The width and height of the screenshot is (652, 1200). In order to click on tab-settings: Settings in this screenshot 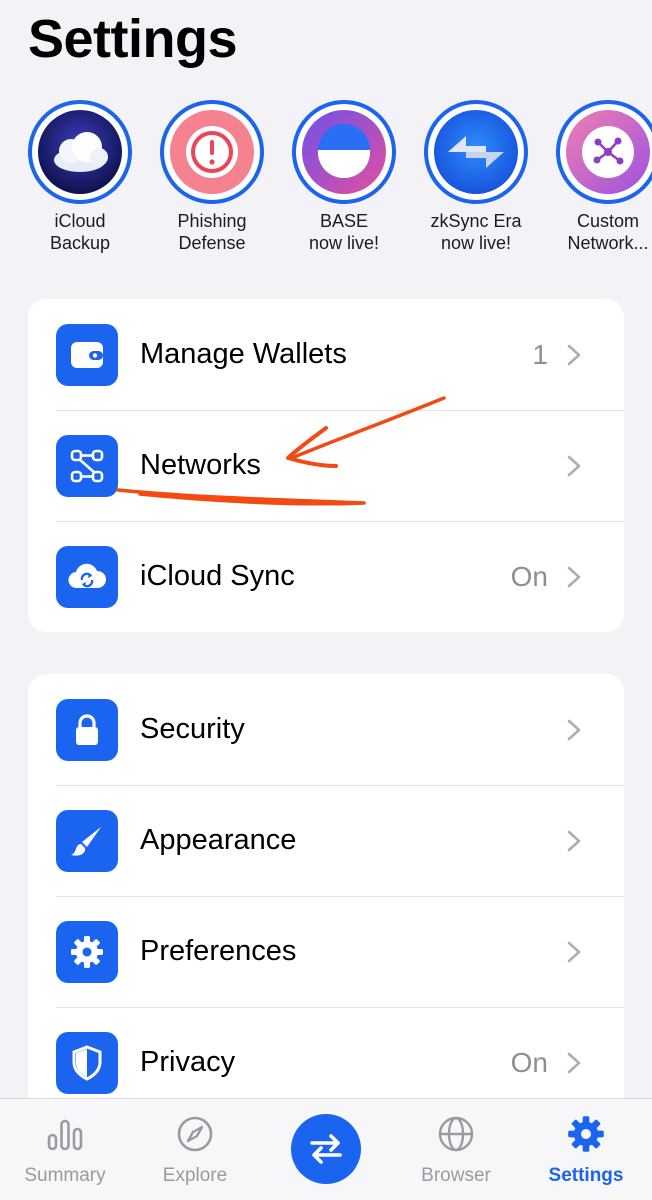, I will do `click(586, 1150)`.